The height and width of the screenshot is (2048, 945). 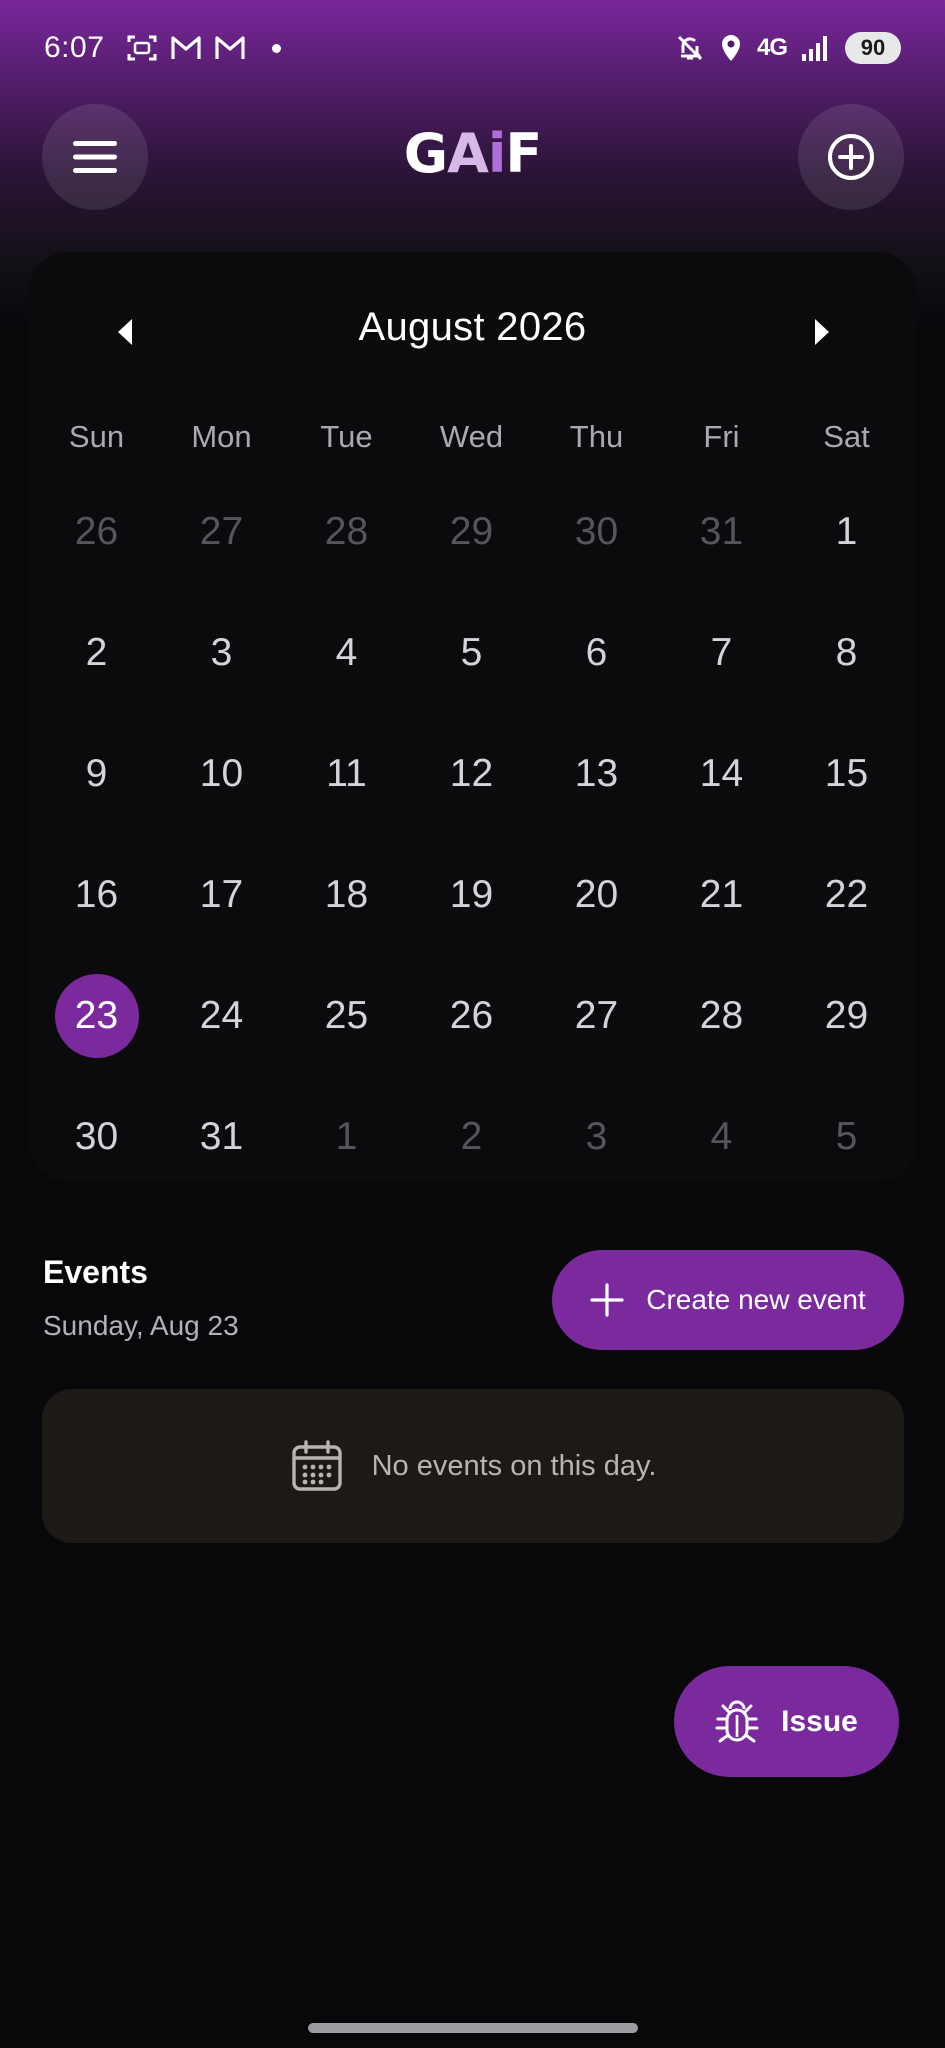 I want to click on bug-icon, so click(x=737, y=1721).